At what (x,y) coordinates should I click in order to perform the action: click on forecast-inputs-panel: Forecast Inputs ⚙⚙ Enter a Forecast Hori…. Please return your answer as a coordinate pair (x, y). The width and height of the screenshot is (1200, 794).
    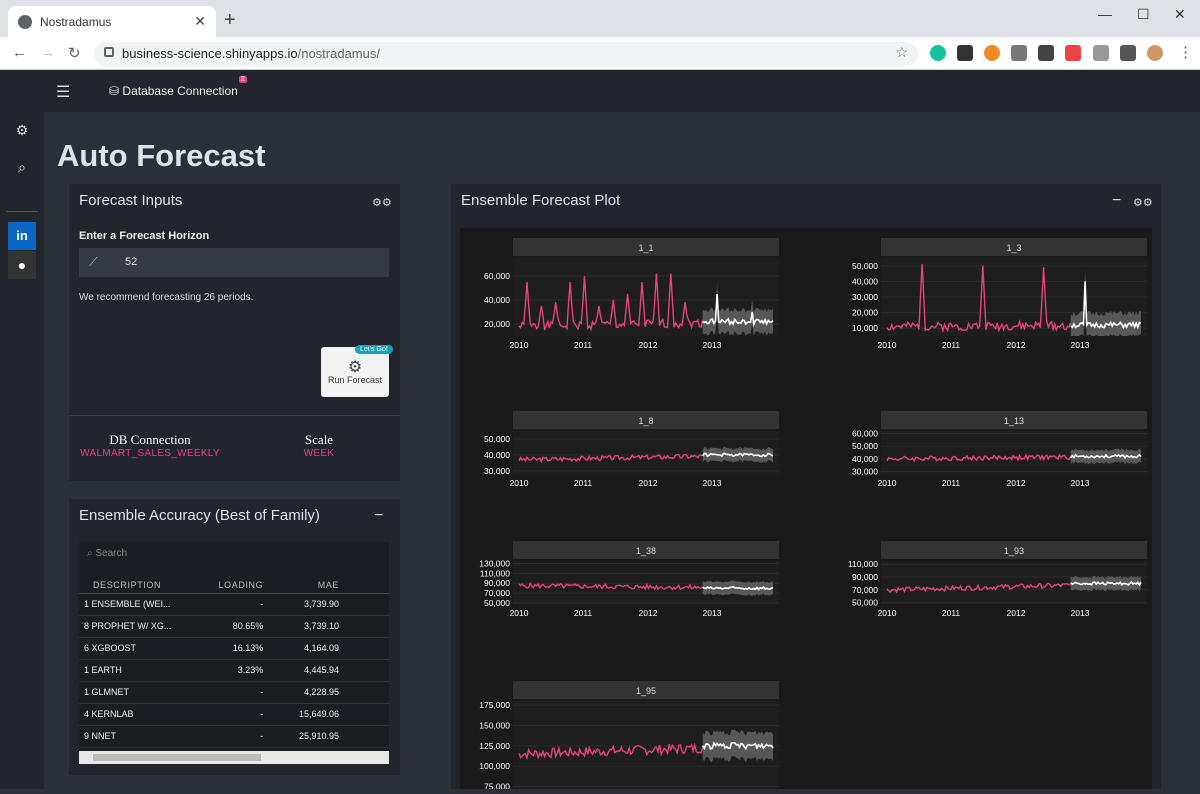
    Looking at the image, I should click on (234, 332).